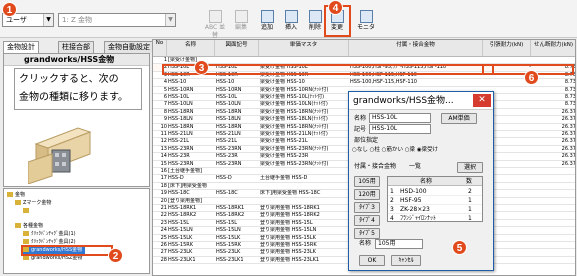  What do you see at coordinates (181, 111) in the screenshot?
I see `cell-name: HSS-18RN` at bounding box center [181, 111].